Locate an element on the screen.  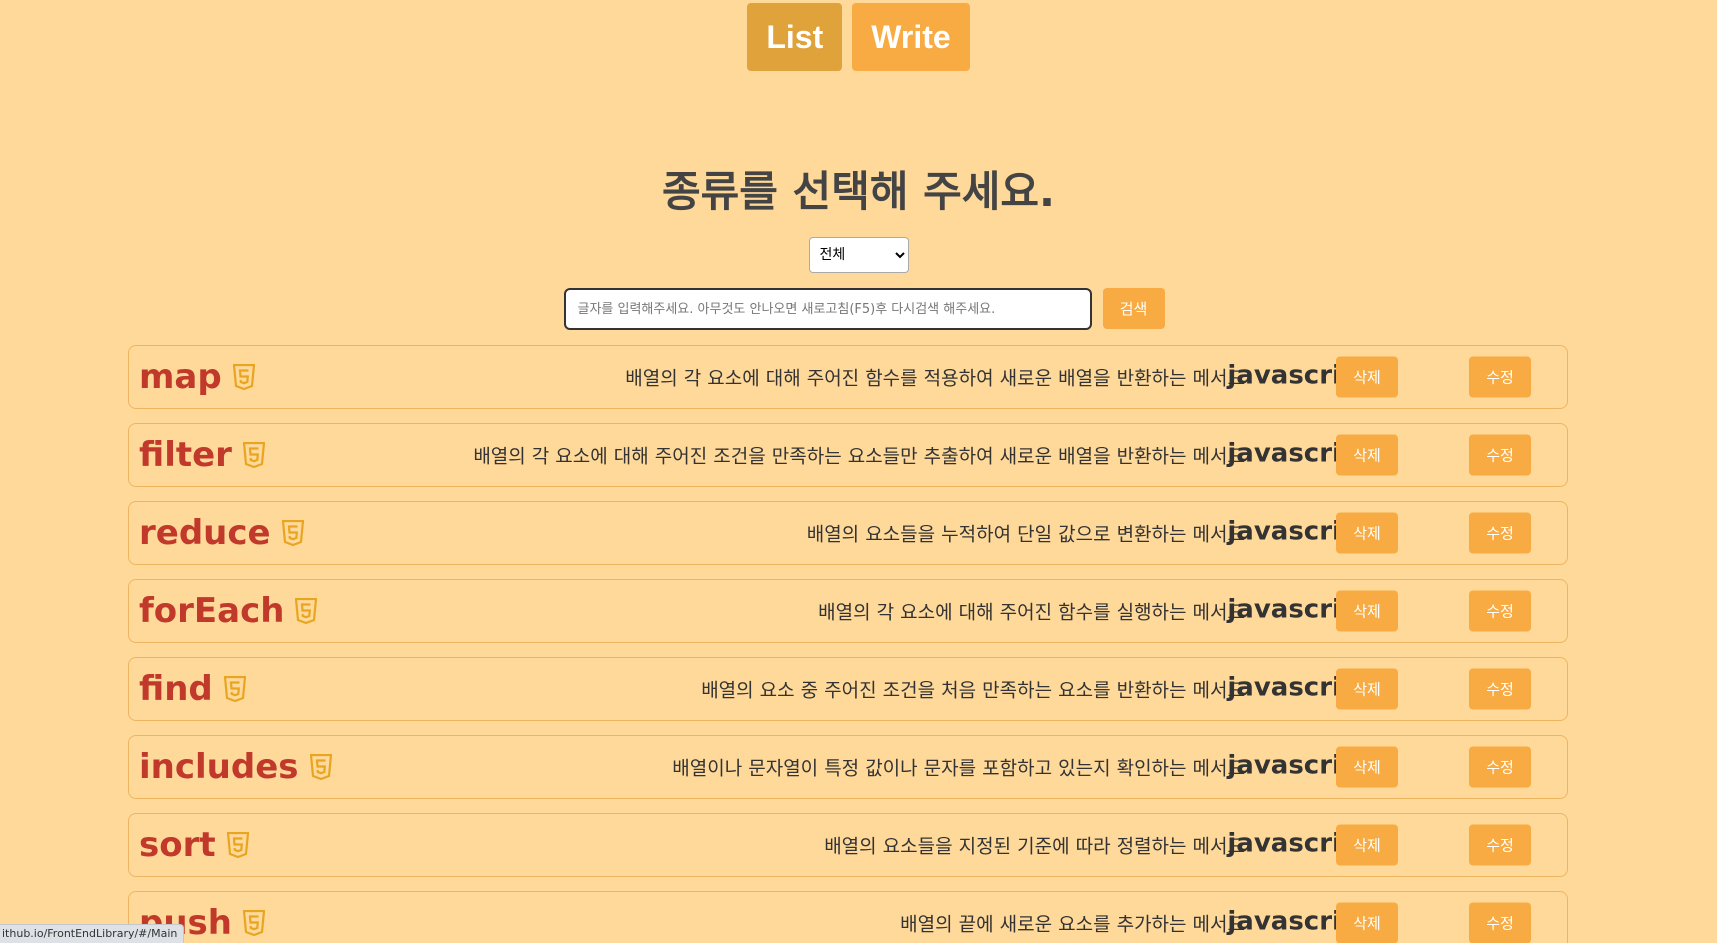
item-description: 배열이나 문자열이 특정 값이나 문자를 포함하고 있는지 확인하는 메서드 is located at coordinates (958, 768).